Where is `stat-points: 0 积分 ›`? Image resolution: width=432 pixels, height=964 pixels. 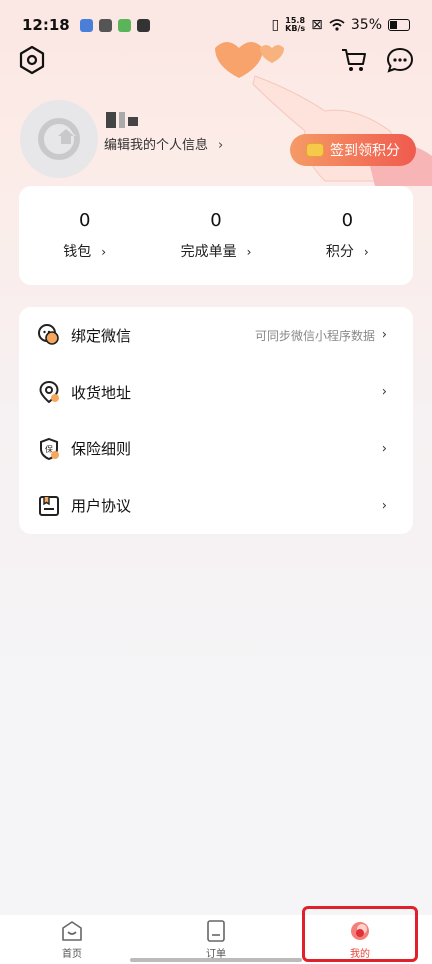 stat-points: 0 积分 › is located at coordinates (347, 235).